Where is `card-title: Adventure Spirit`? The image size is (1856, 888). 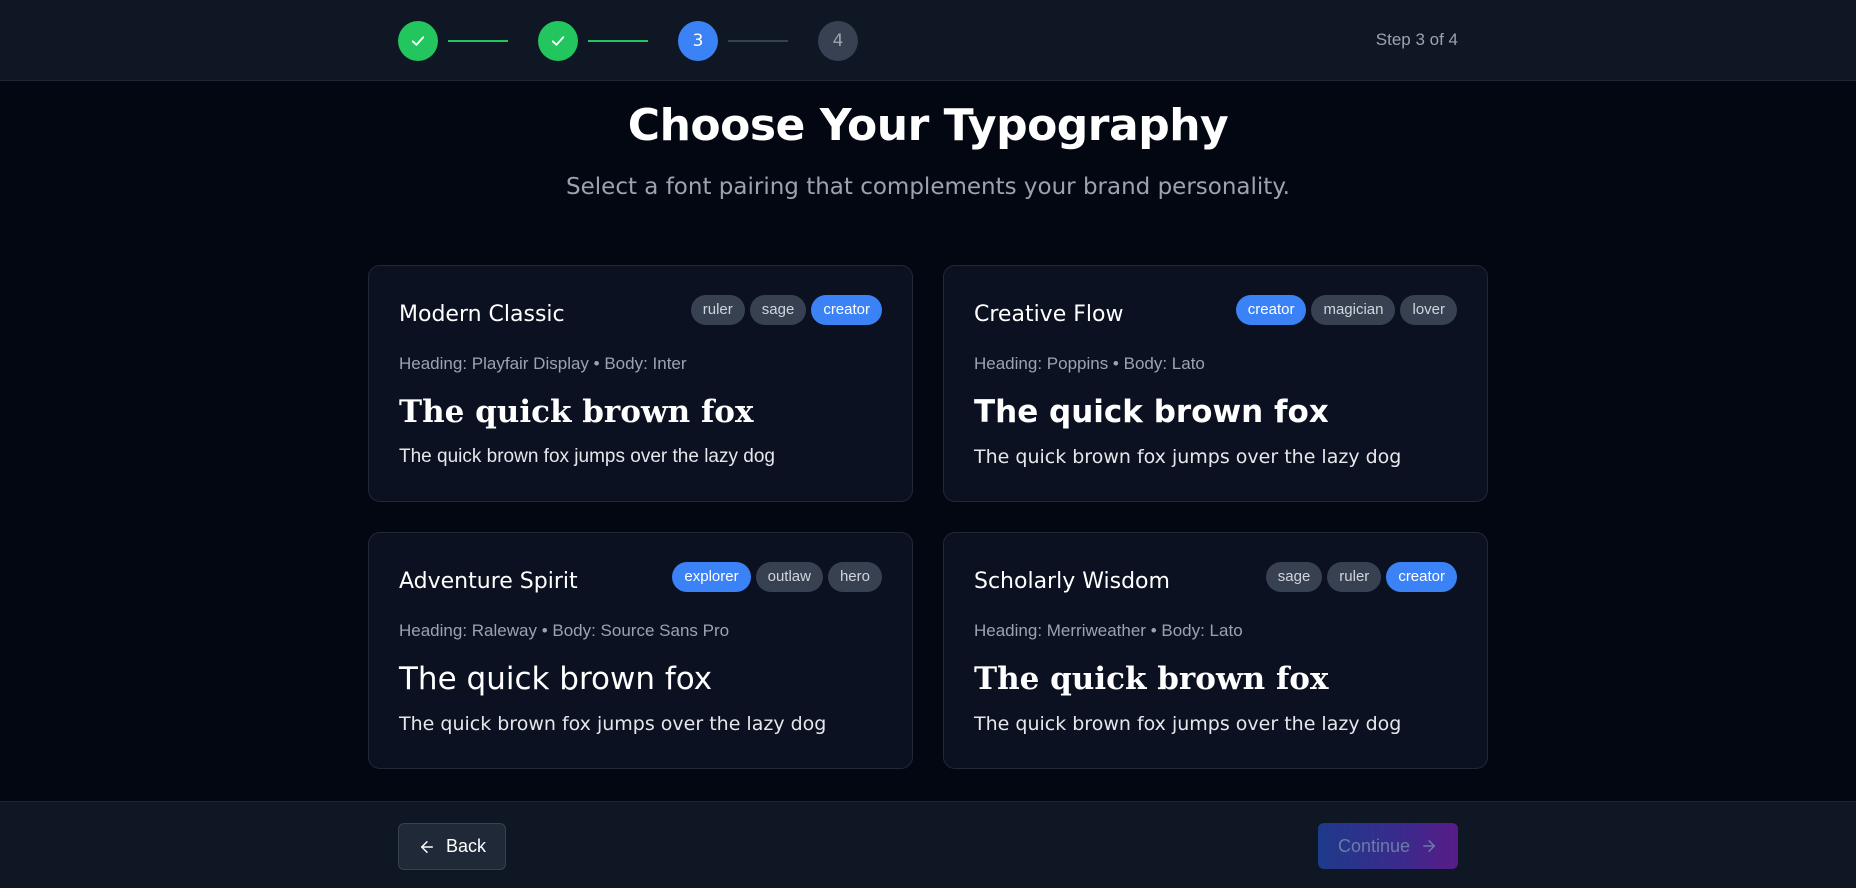
card-title: Adventure Spirit is located at coordinates (488, 581).